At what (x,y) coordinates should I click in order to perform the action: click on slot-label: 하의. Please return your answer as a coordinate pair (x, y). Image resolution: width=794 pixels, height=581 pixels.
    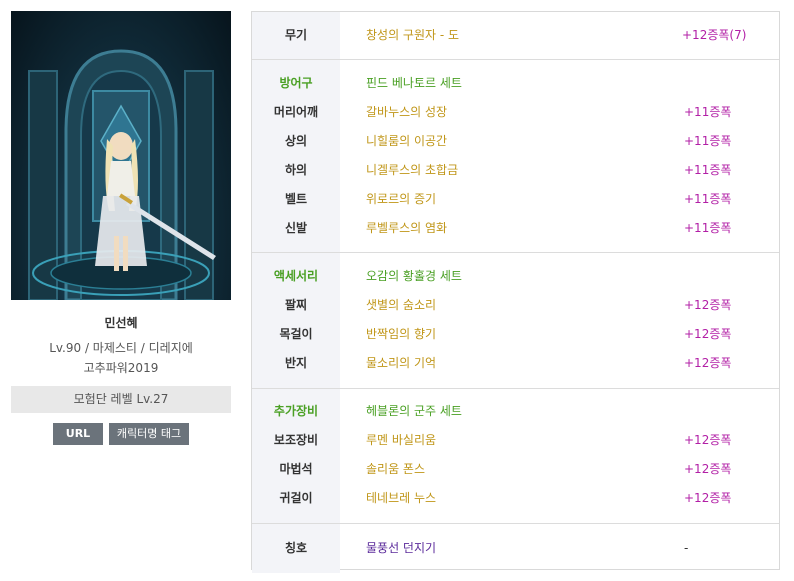
    Looking at the image, I should click on (296, 170).